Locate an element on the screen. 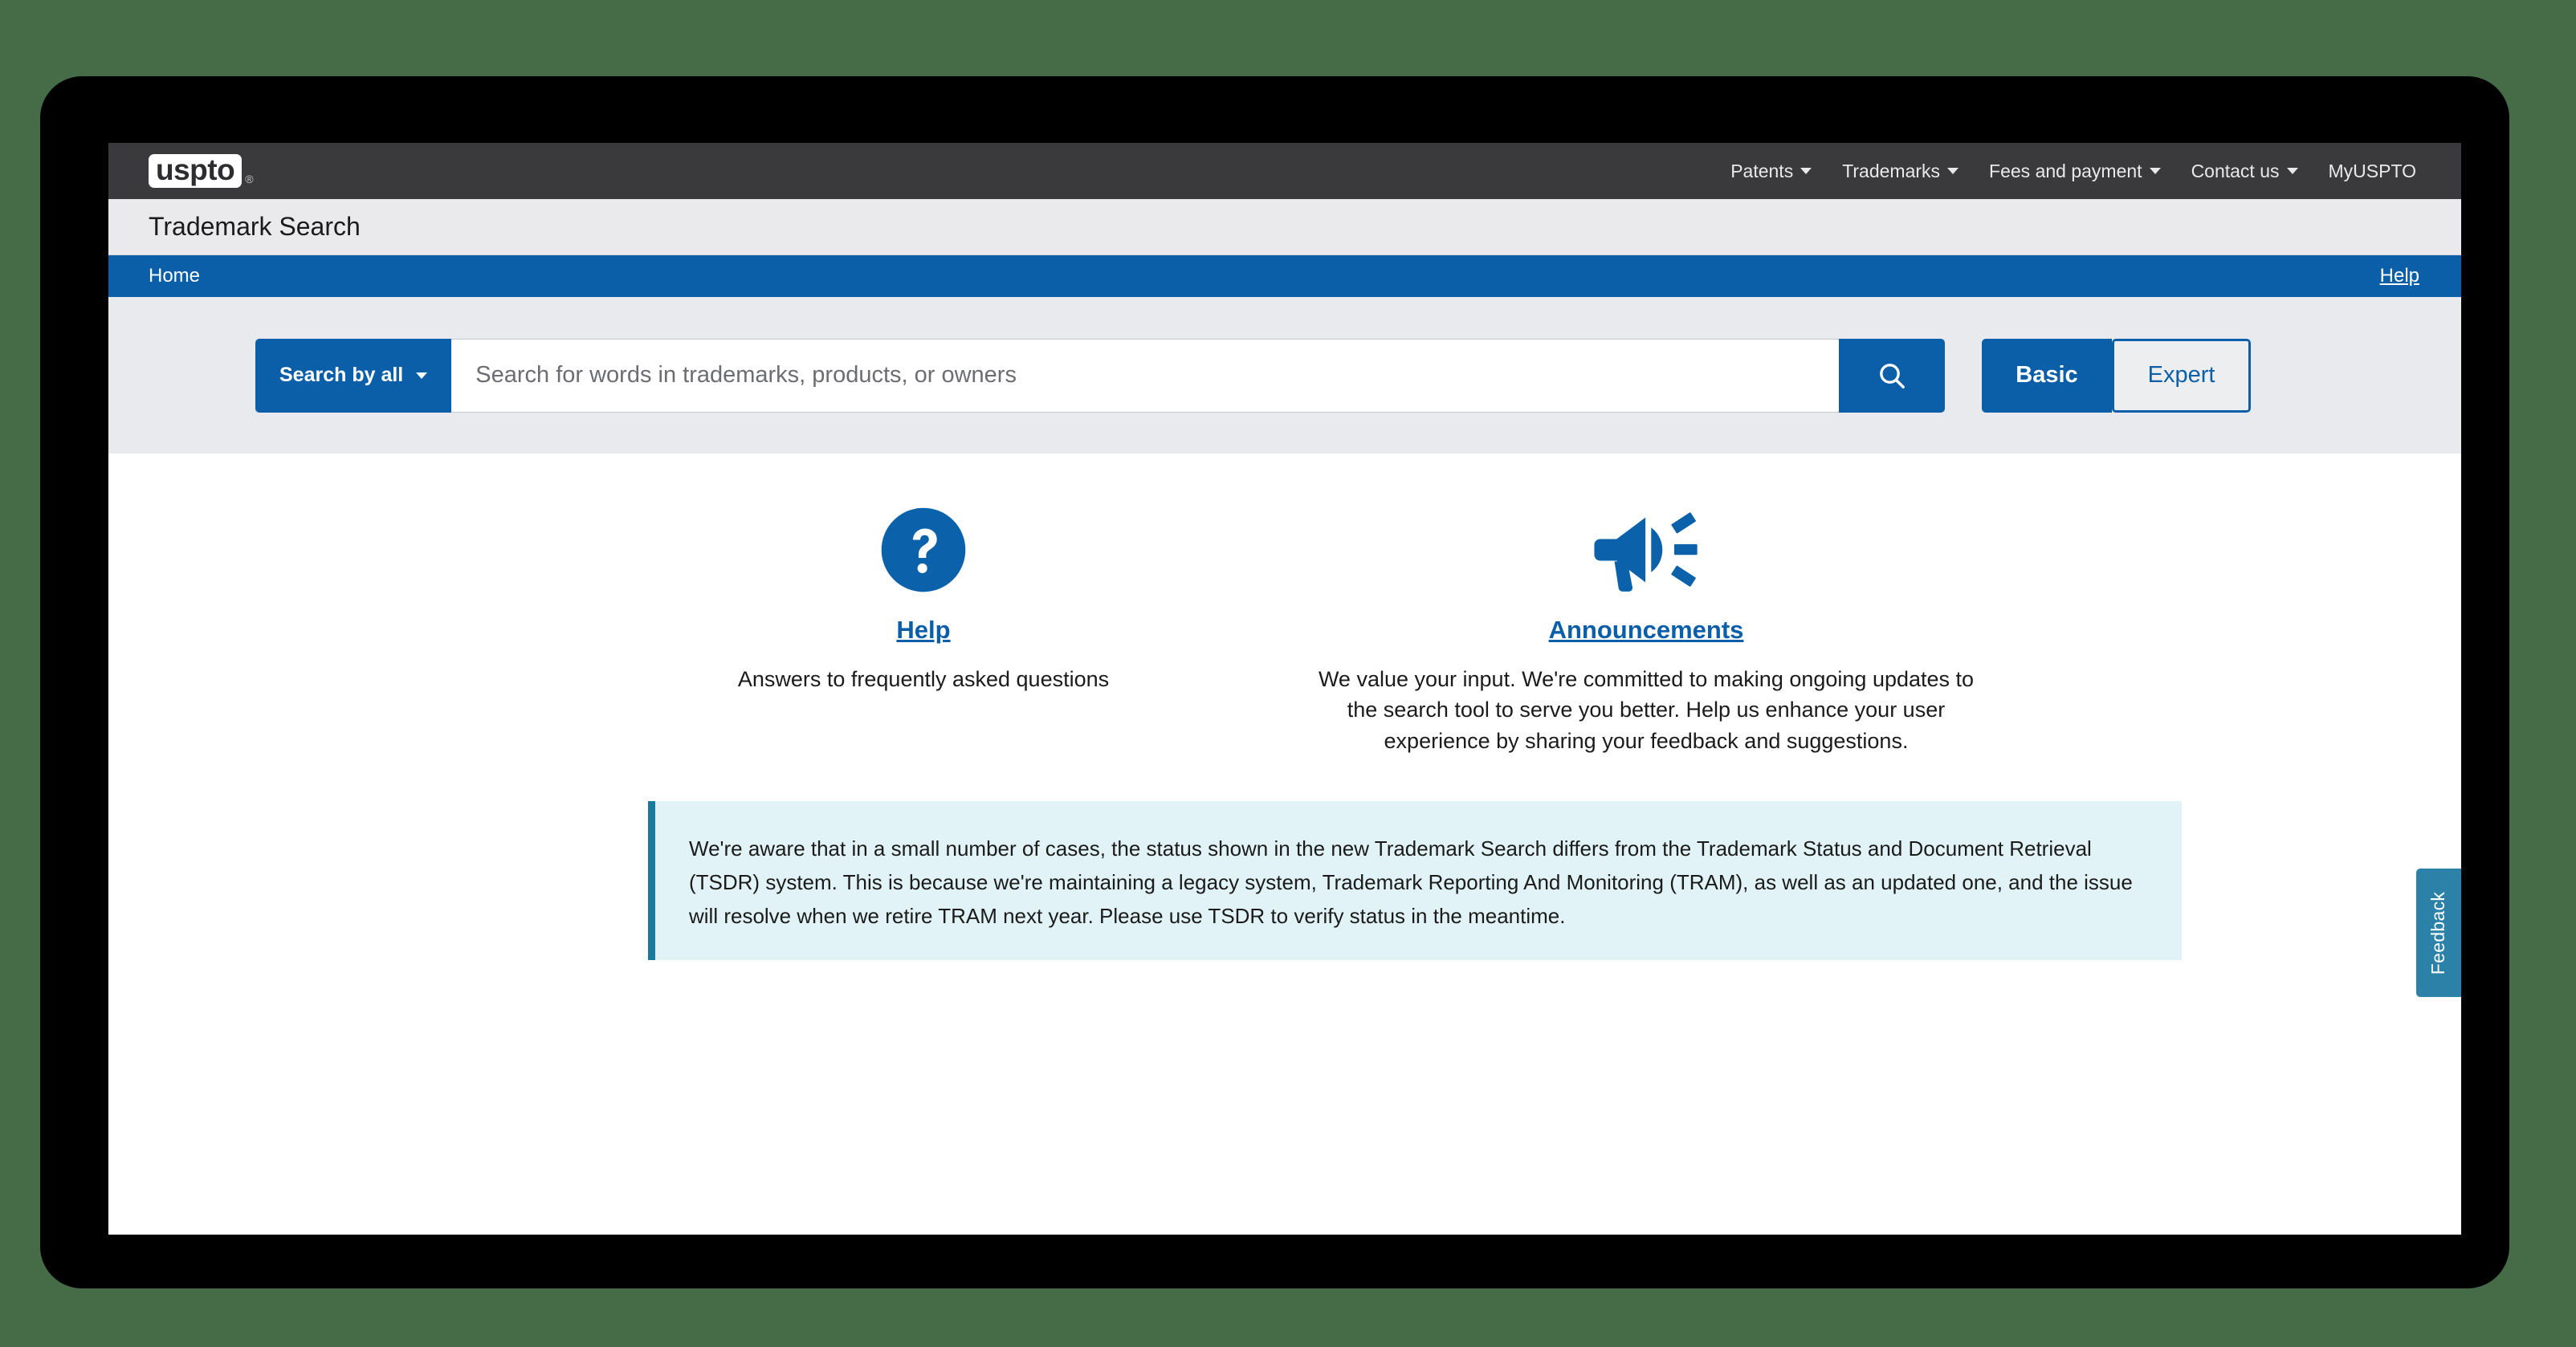  nav-item-trademarks: Trademarks is located at coordinates (1900, 171).